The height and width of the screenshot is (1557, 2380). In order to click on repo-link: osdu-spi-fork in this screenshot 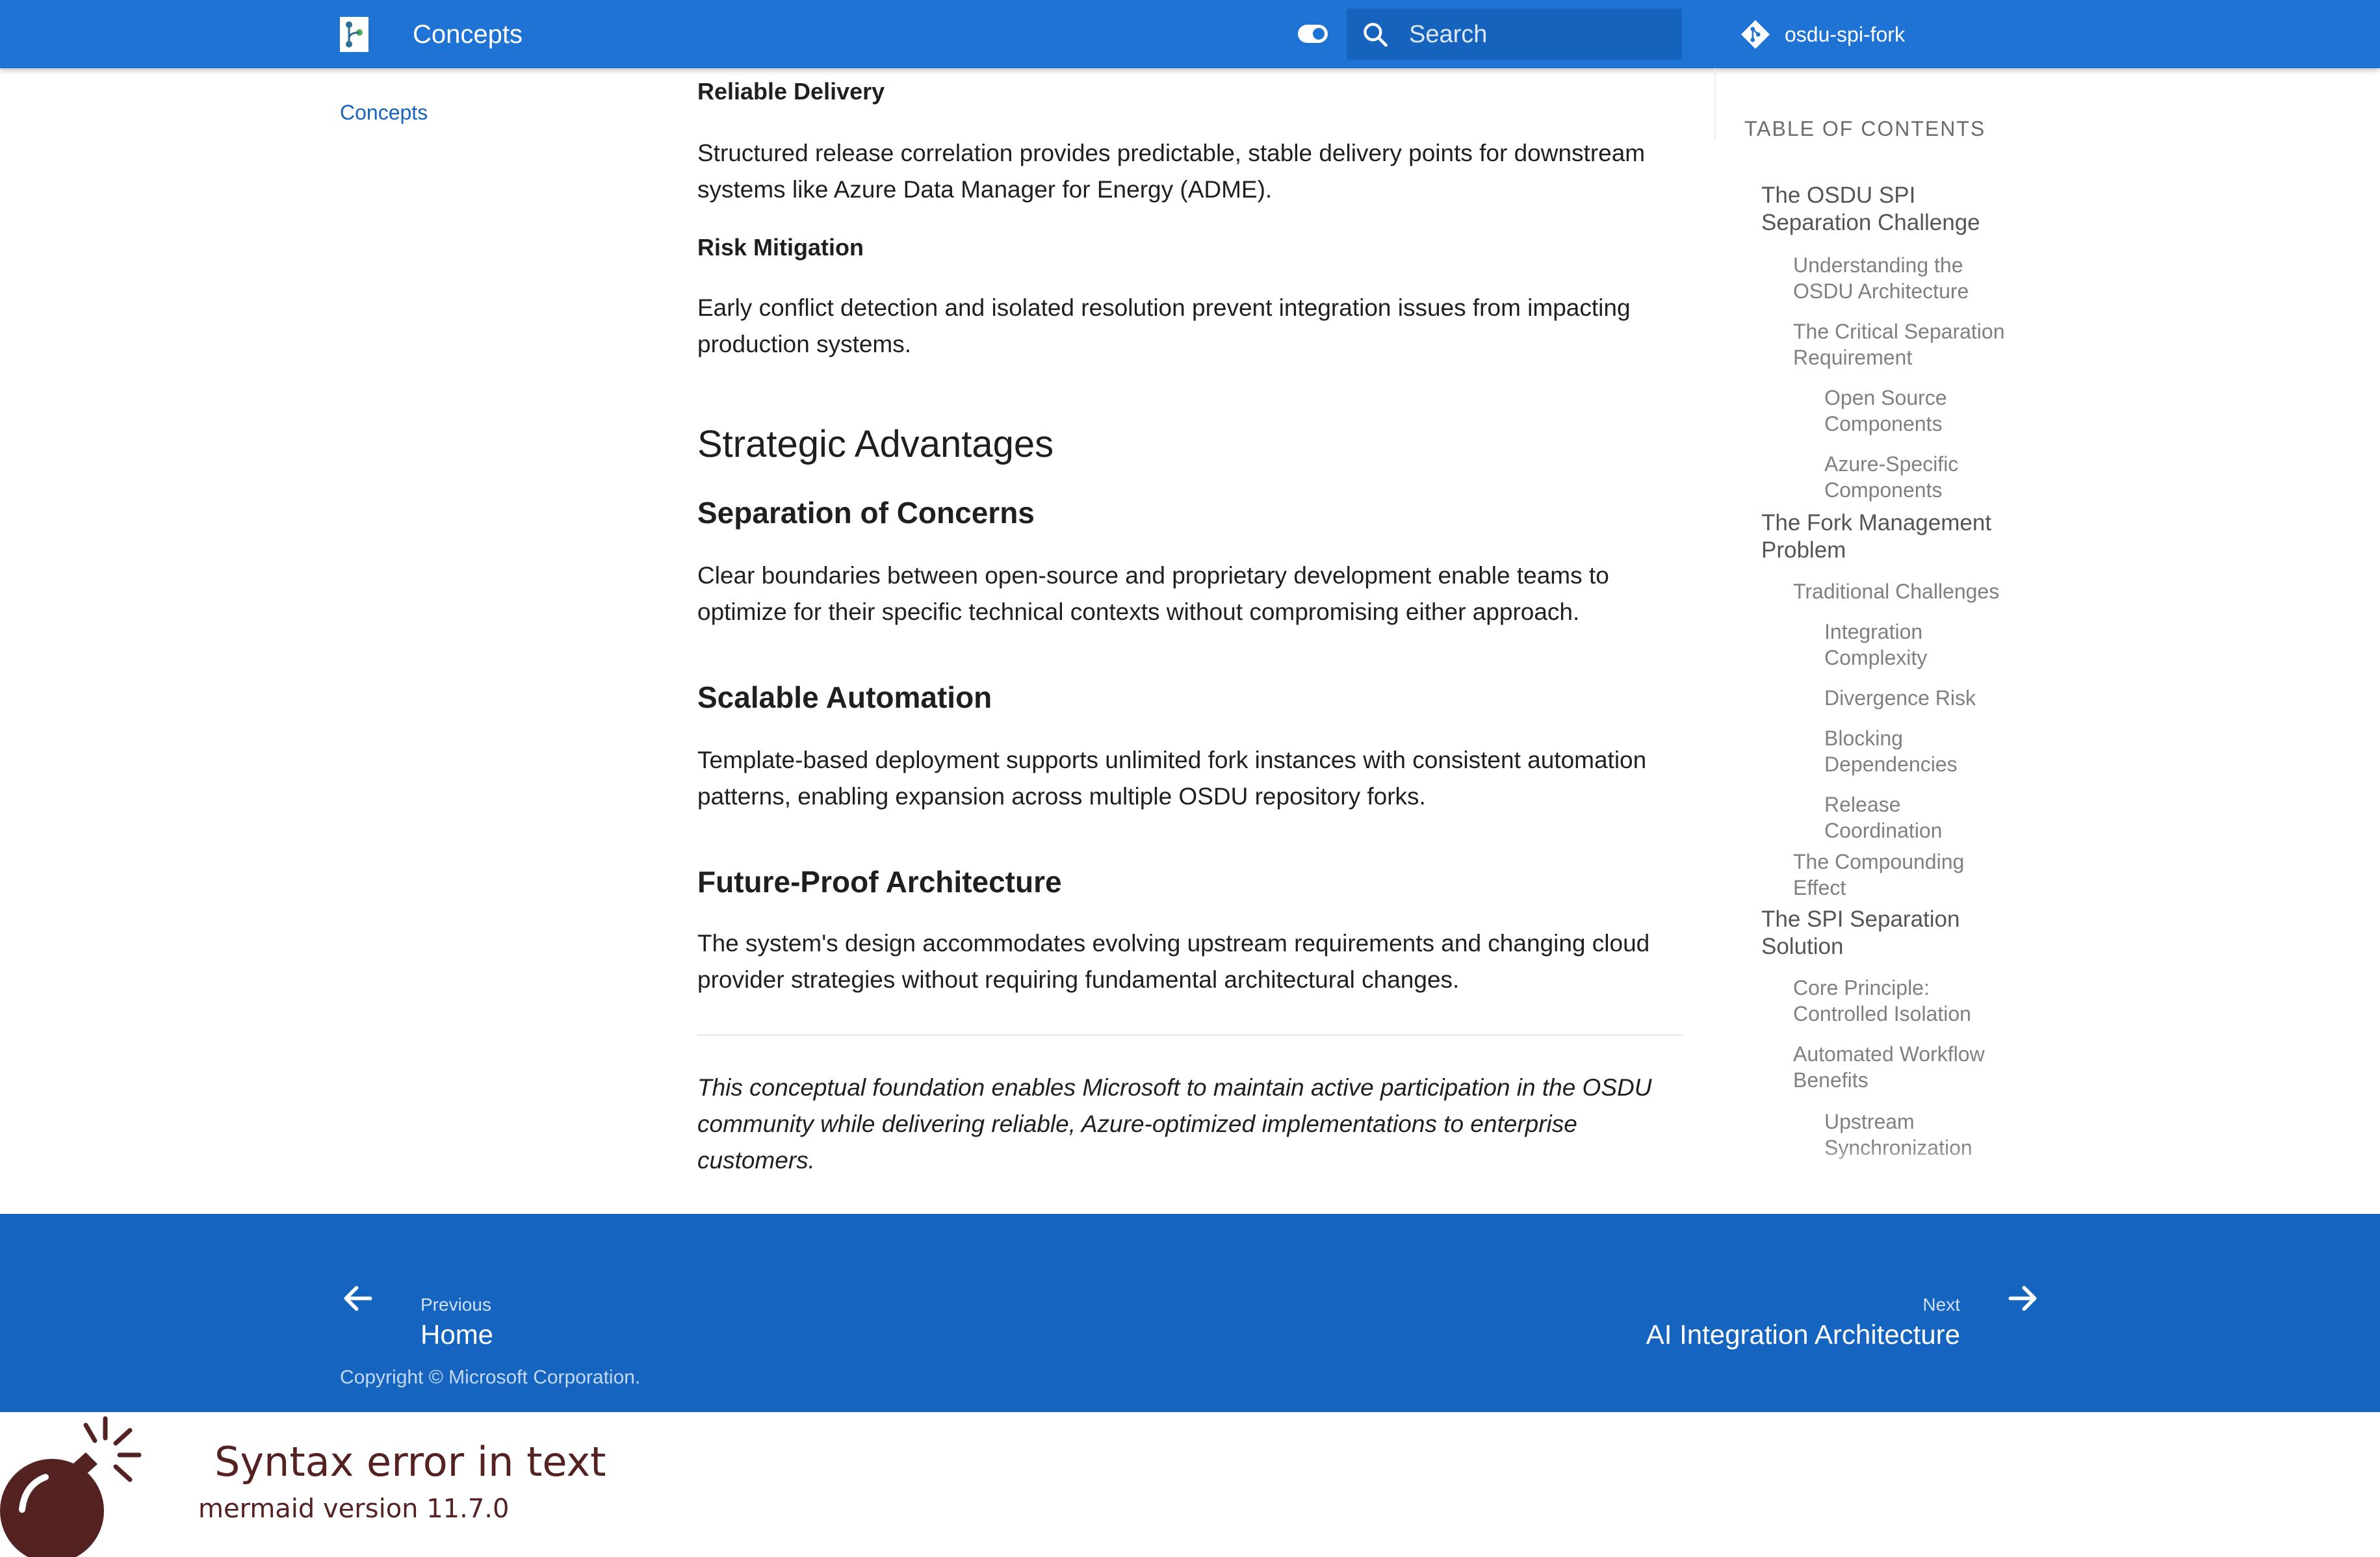, I will do `click(1822, 34)`.